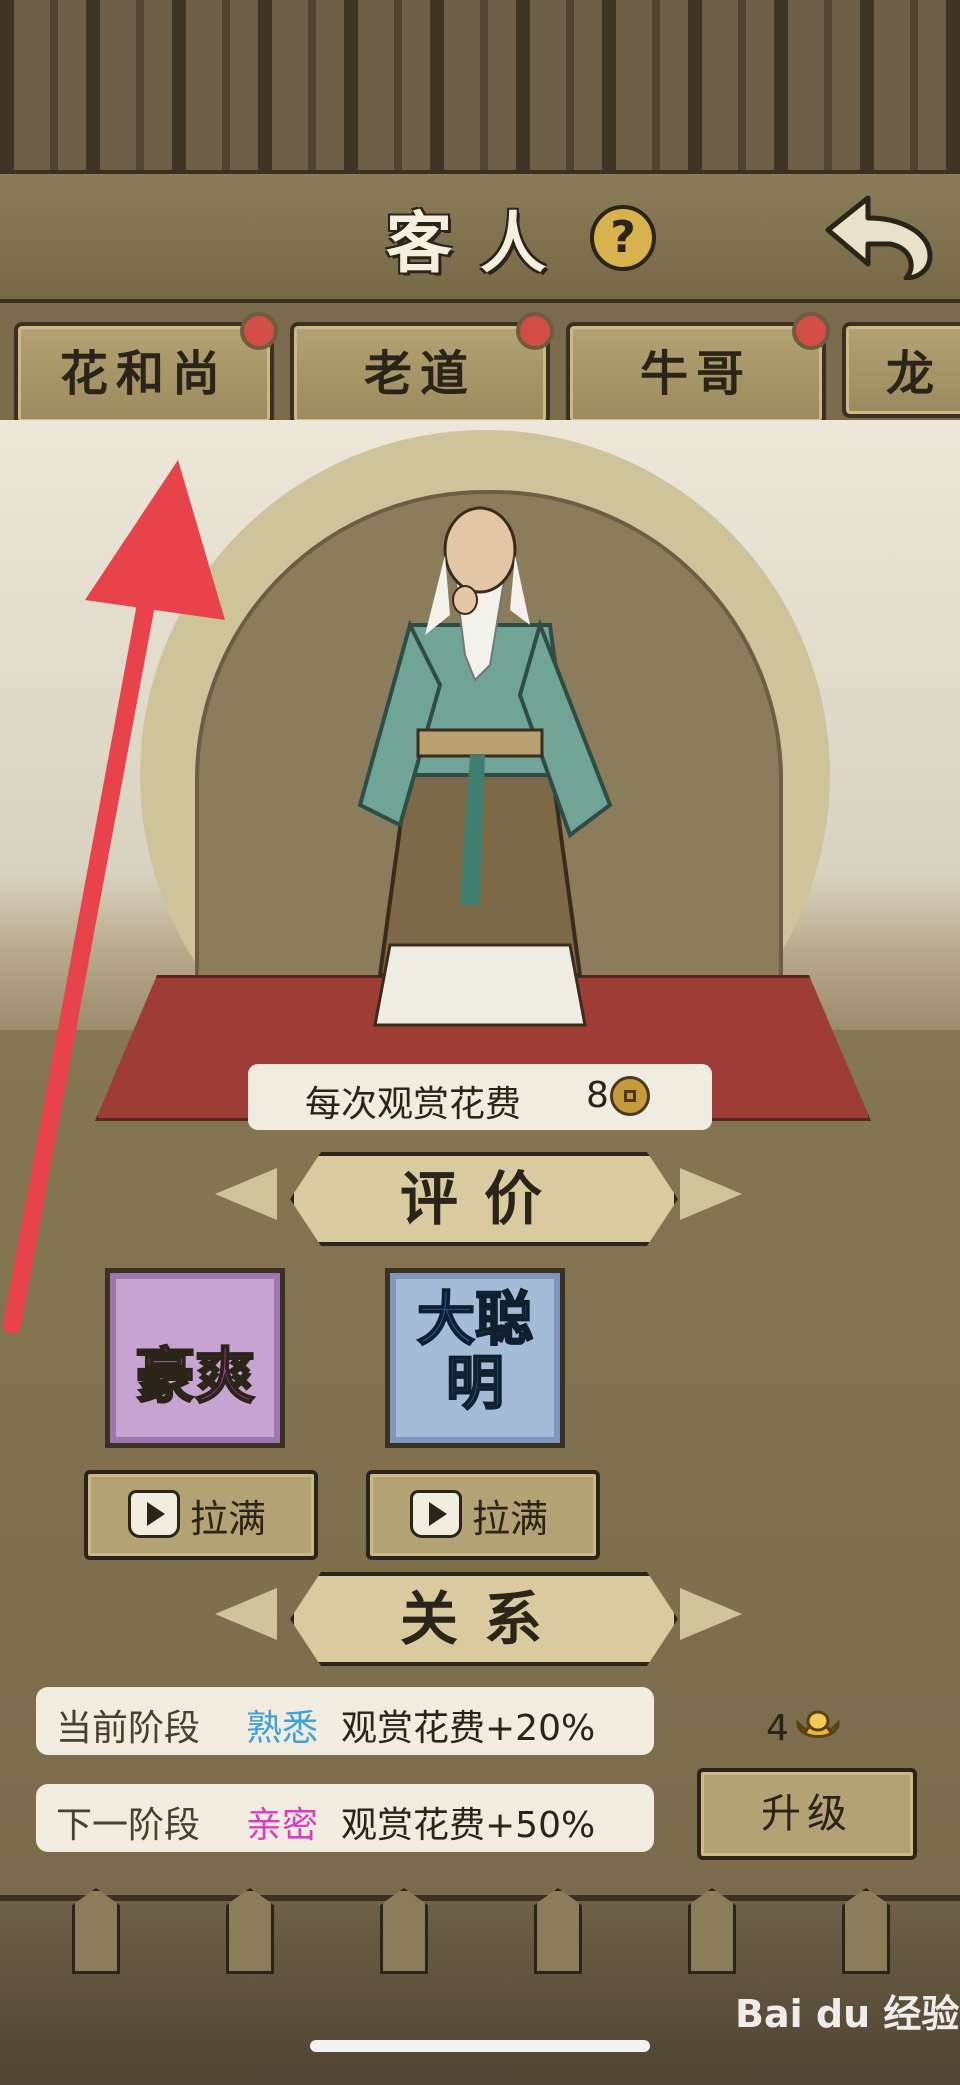 The image size is (960, 2085). I want to click on fill-trait-2-button: 拉满, so click(483, 1515).